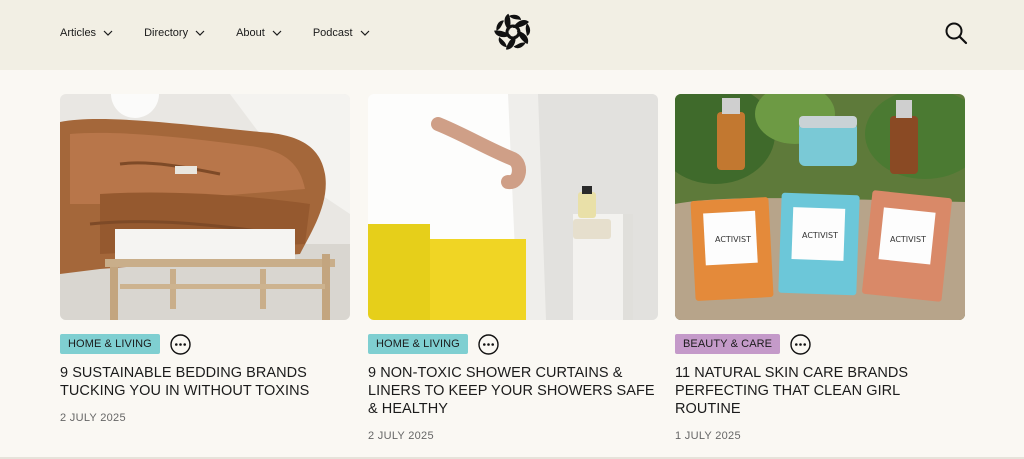  I want to click on search-icon, so click(956, 33).